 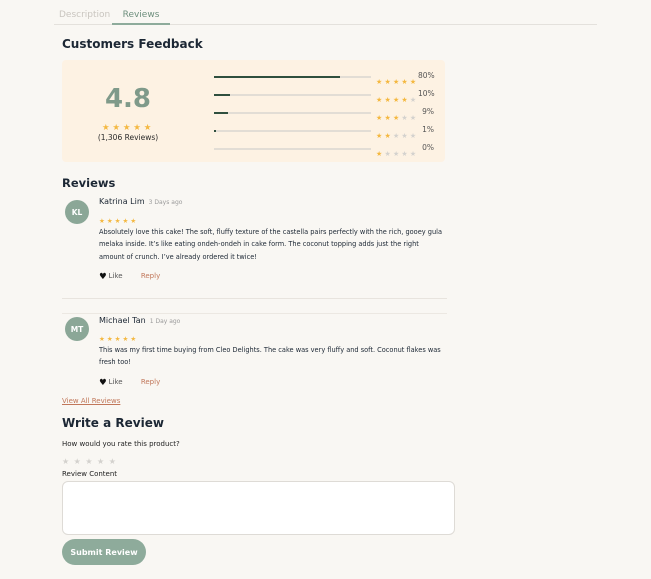 I want to click on reviews-heading: Reviews, so click(x=89, y=183).